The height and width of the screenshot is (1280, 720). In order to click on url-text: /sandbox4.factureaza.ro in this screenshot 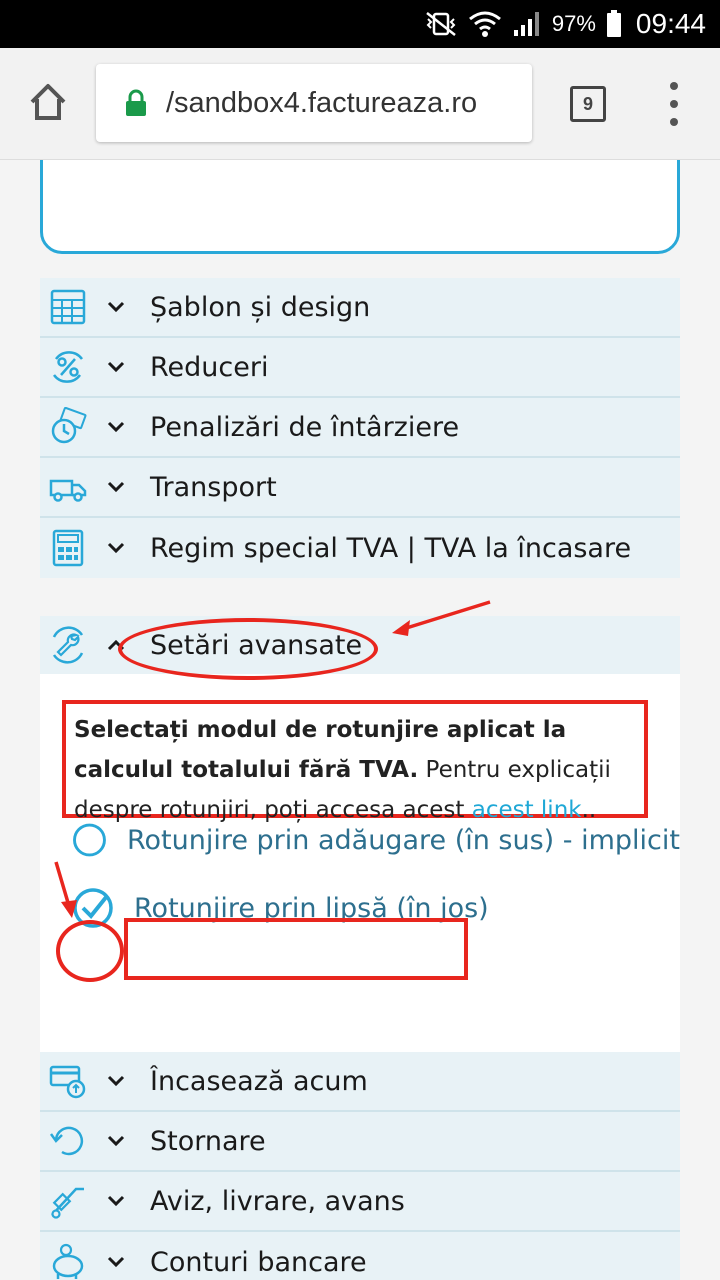, I will do `click(322, 102)`.